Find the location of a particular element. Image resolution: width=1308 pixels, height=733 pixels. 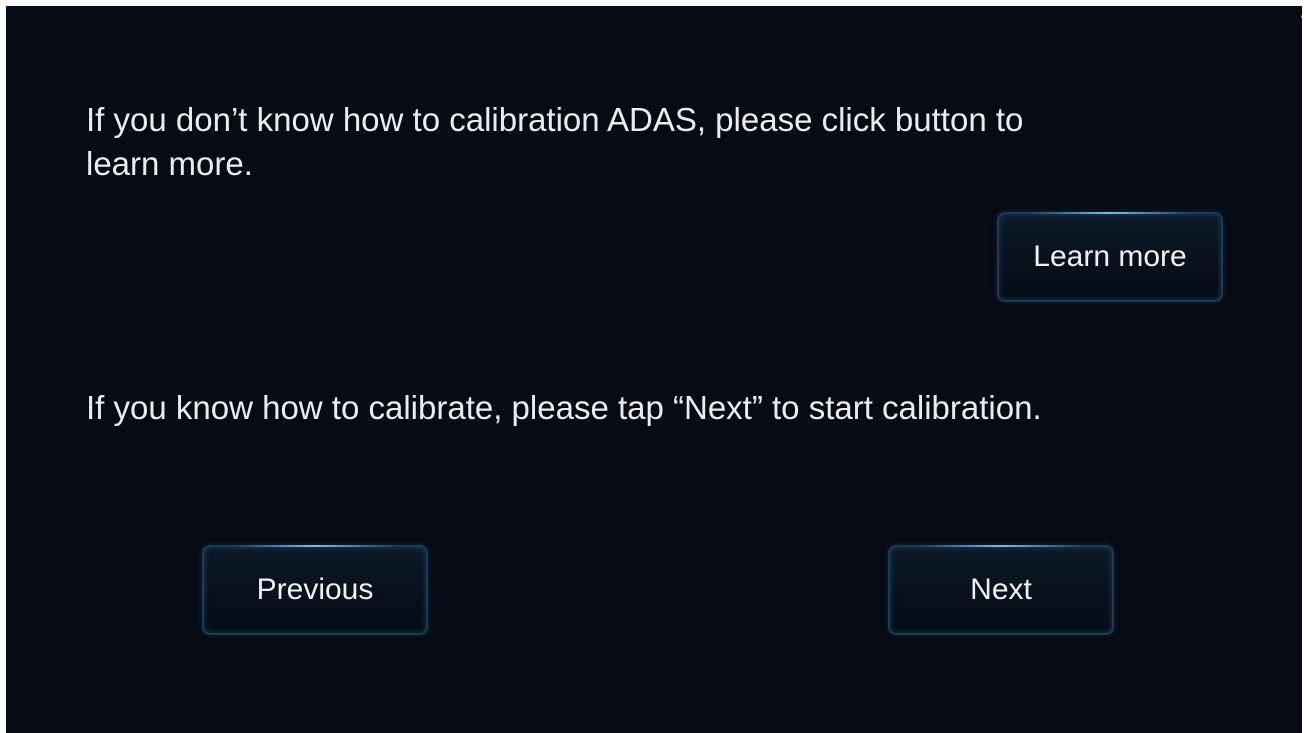

next-button: Next is located at coordinates (1001, 590).